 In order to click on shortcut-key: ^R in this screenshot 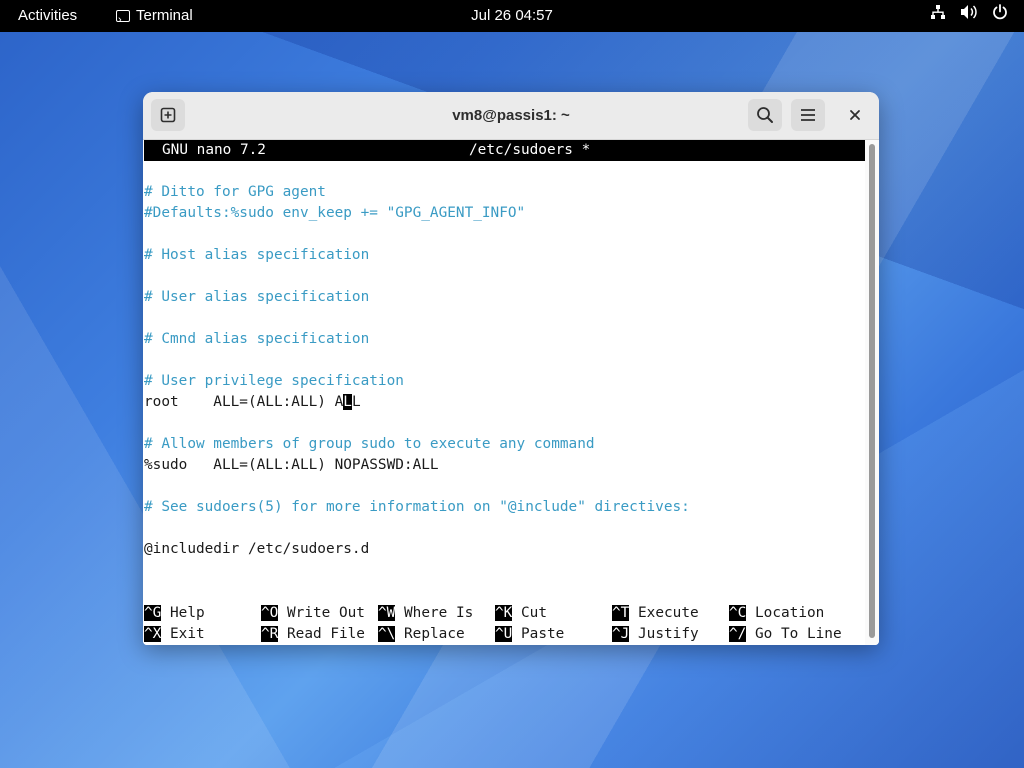, I will do `click(270, 634)`.